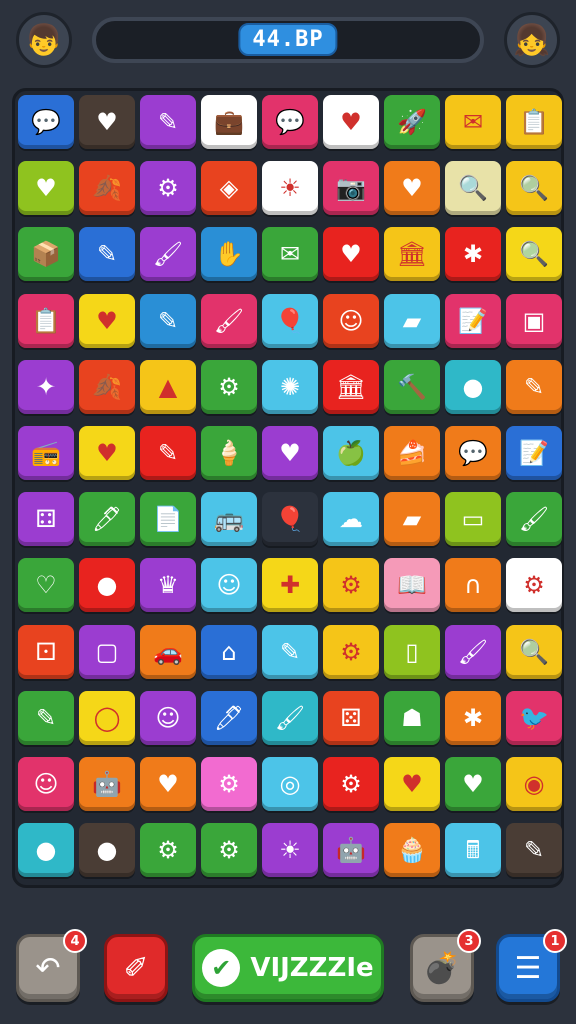 This screenshot has height=1024, width=576. I want to click on tile: 📷, so click(351, 188).